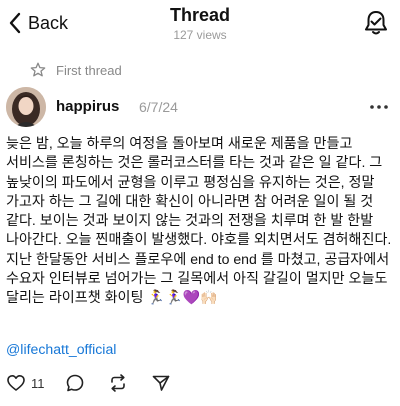 This screenshot has height=406, width=400. I want to click on view-count: 127 views, so click(200, 35).